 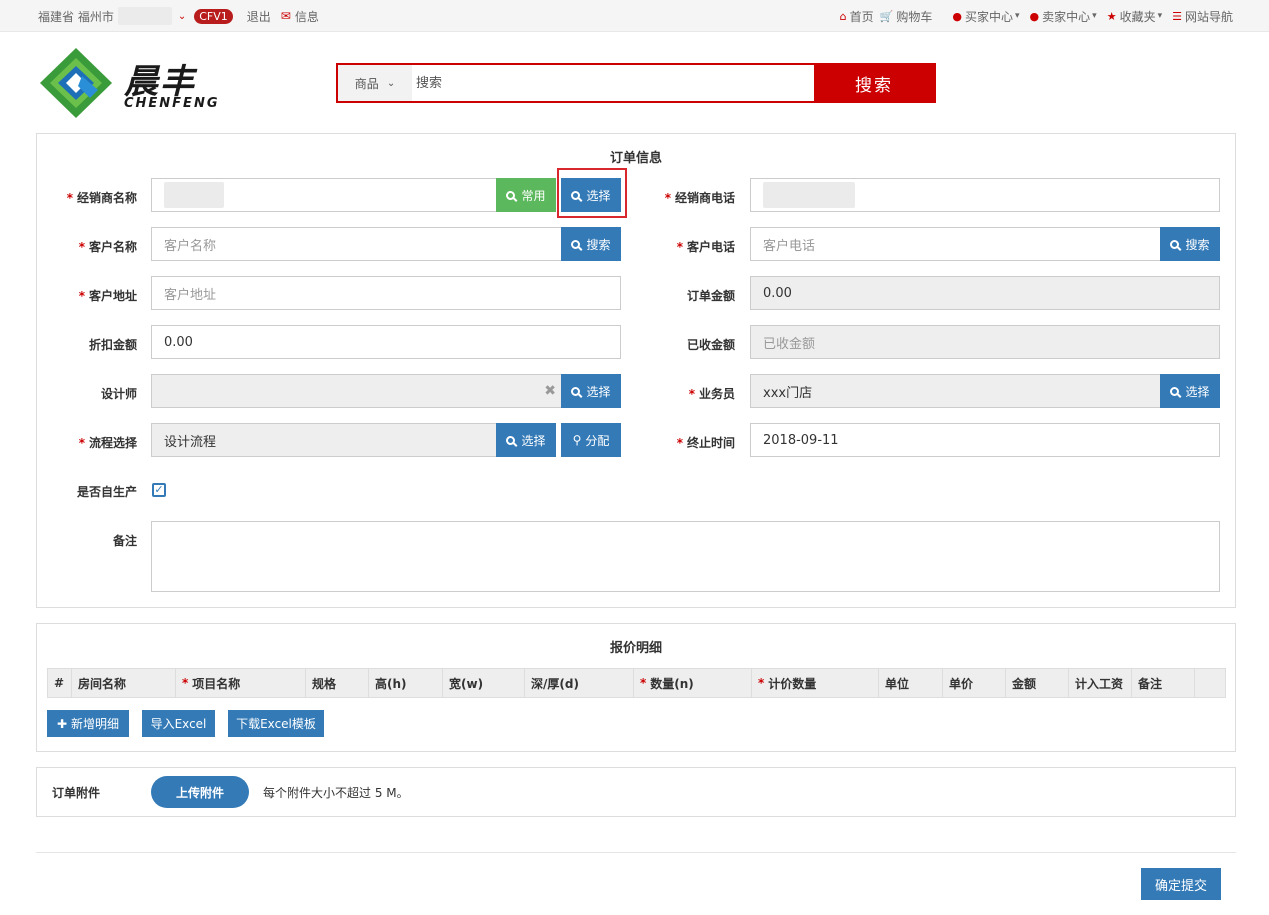 What do you see at coordinates (550, 391) in the screenshot?
I see `clear-icon: ✖` at bounding box center [550, 391].